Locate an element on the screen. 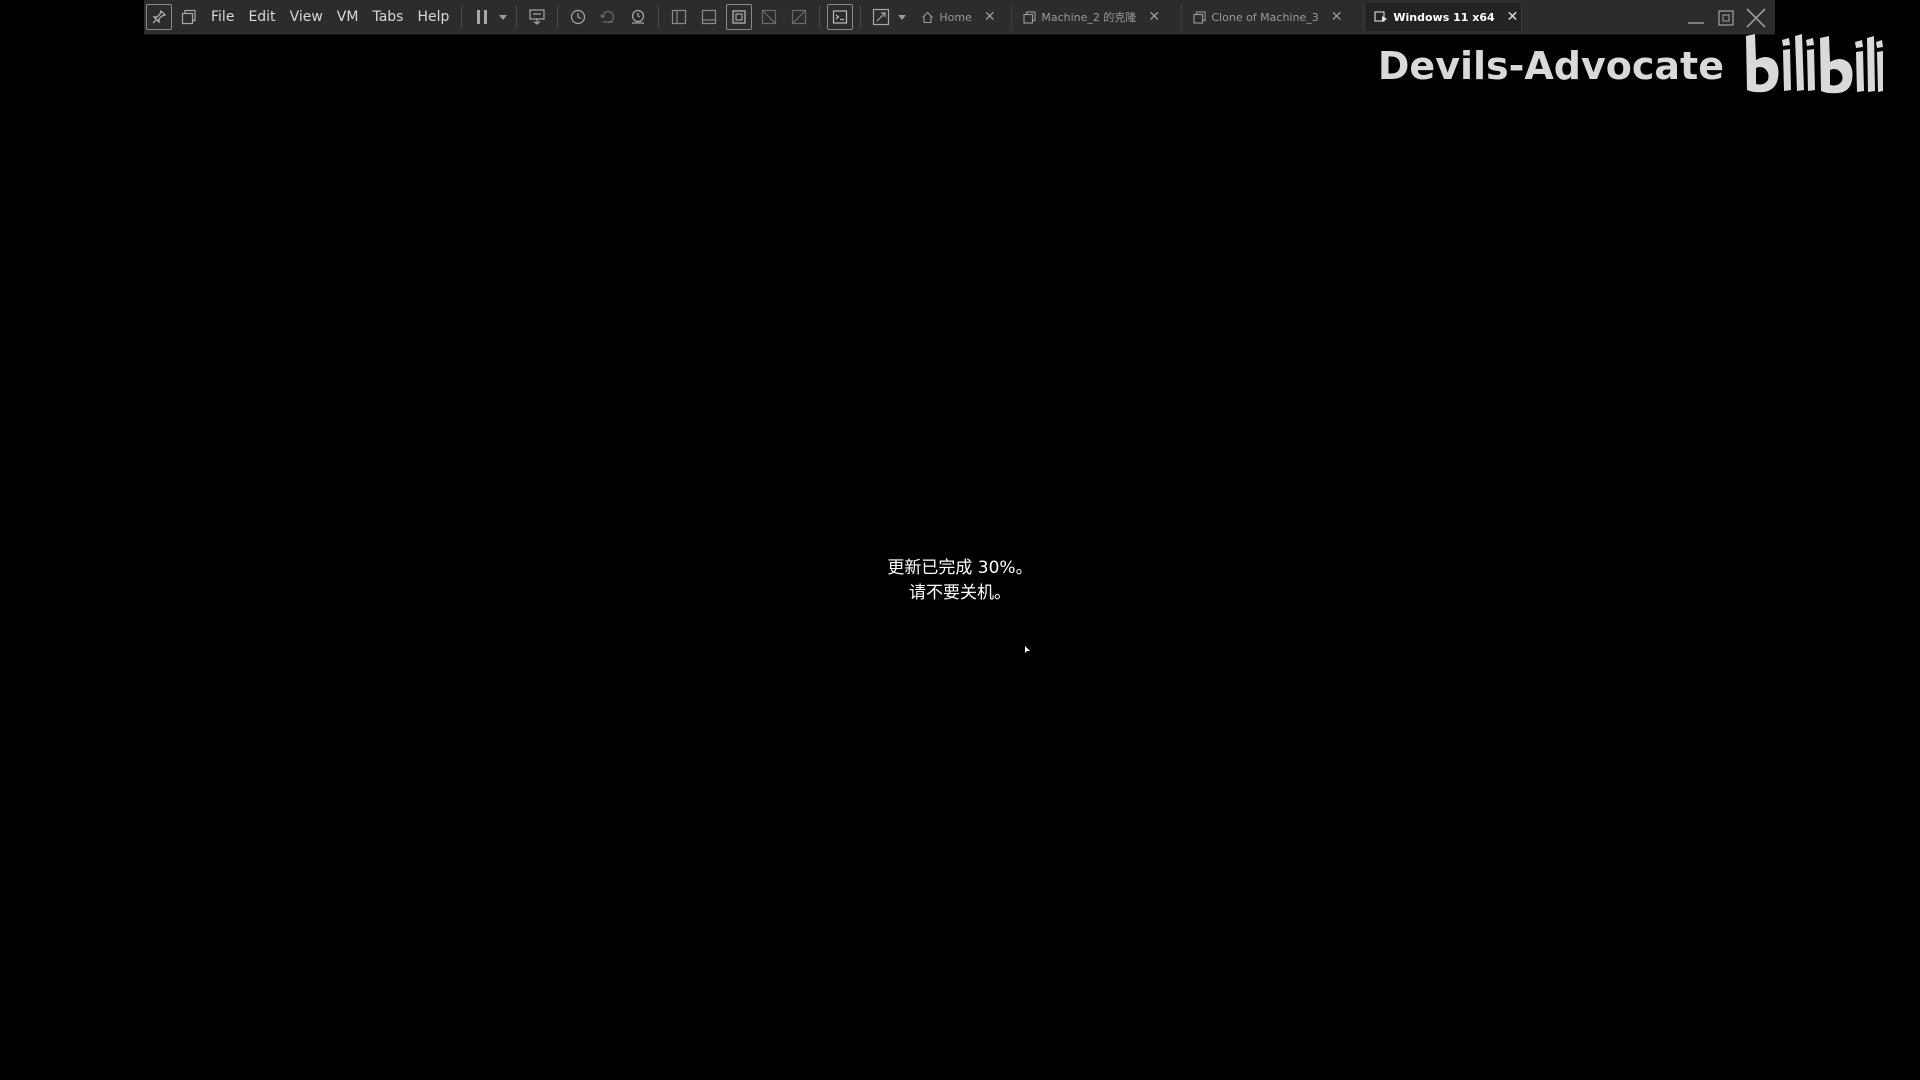 This screenshot has width=1920, height=1080. pause-dropdown-icon is located at coordinates (503, 17).